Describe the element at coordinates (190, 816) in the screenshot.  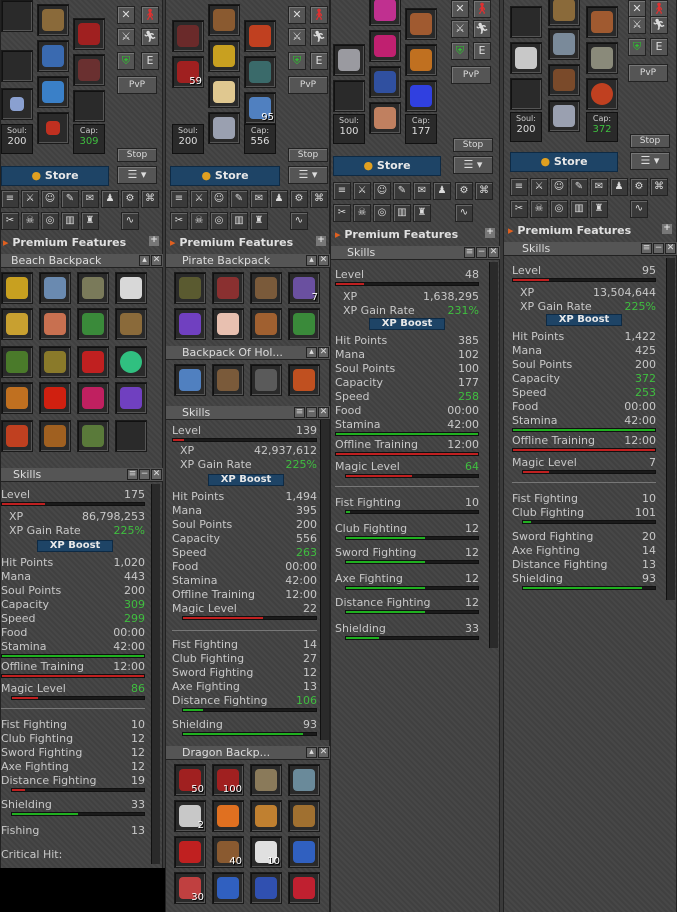
I see `container-slot: 2` at that location.